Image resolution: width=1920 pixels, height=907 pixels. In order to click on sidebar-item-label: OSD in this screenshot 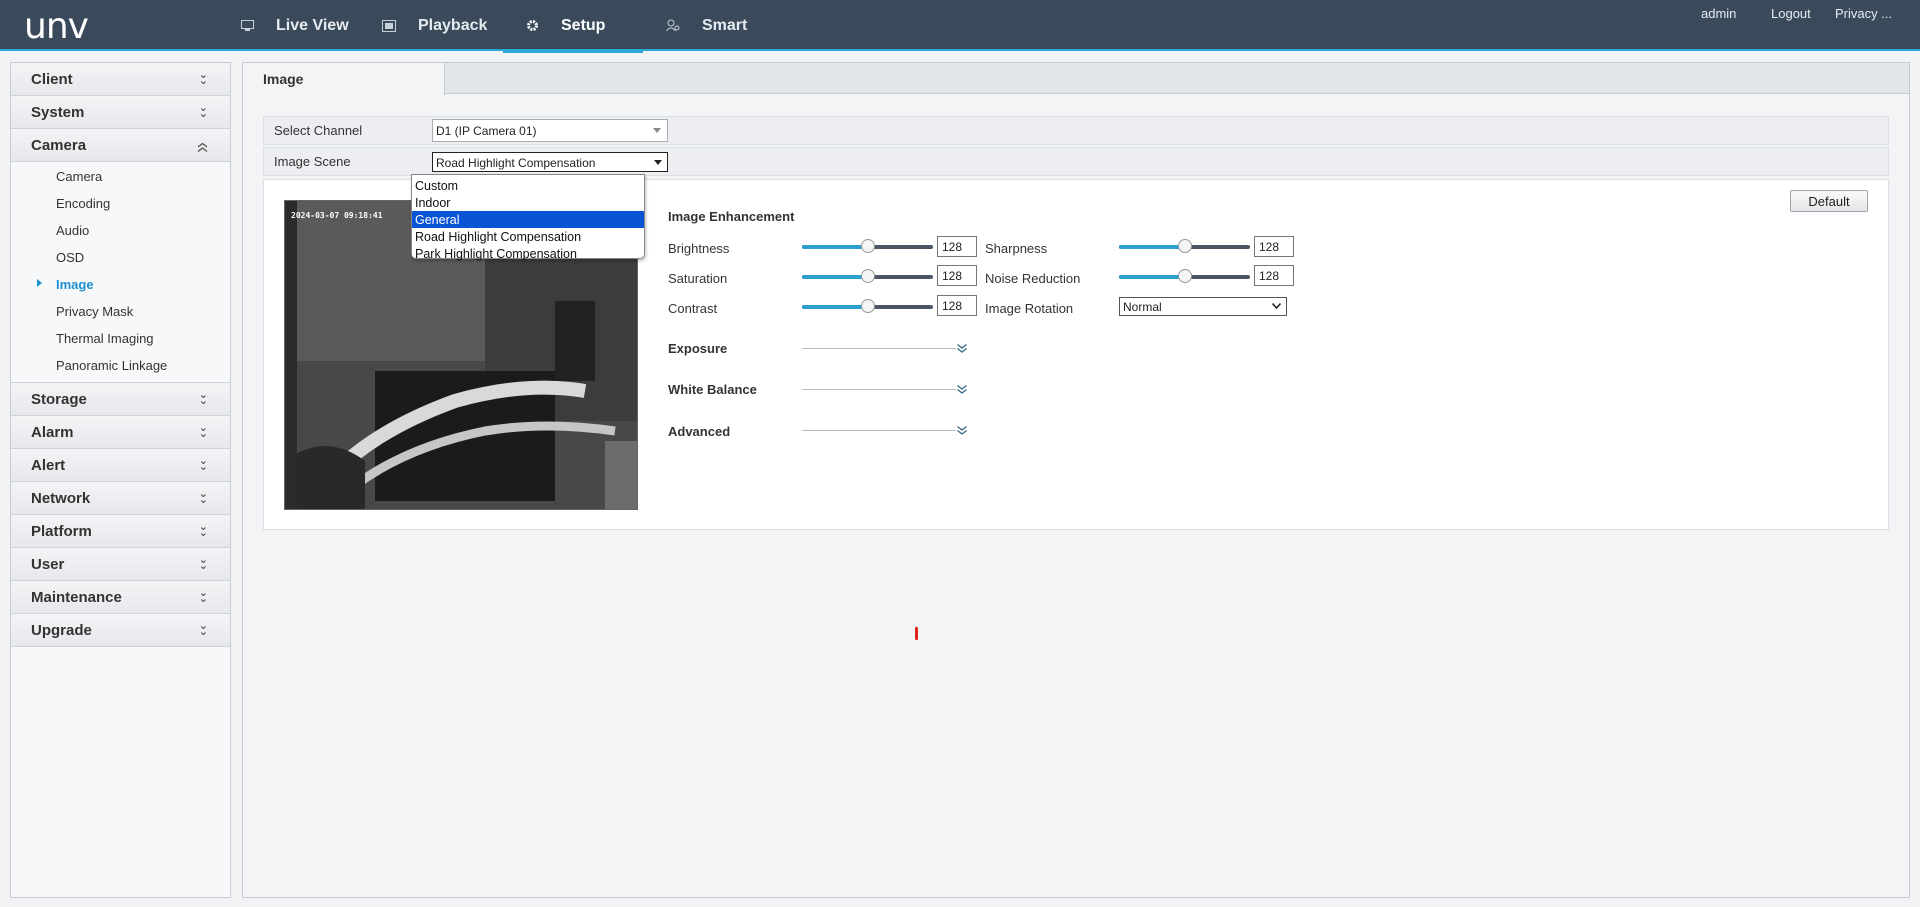, I will do `click(70, 257)`.